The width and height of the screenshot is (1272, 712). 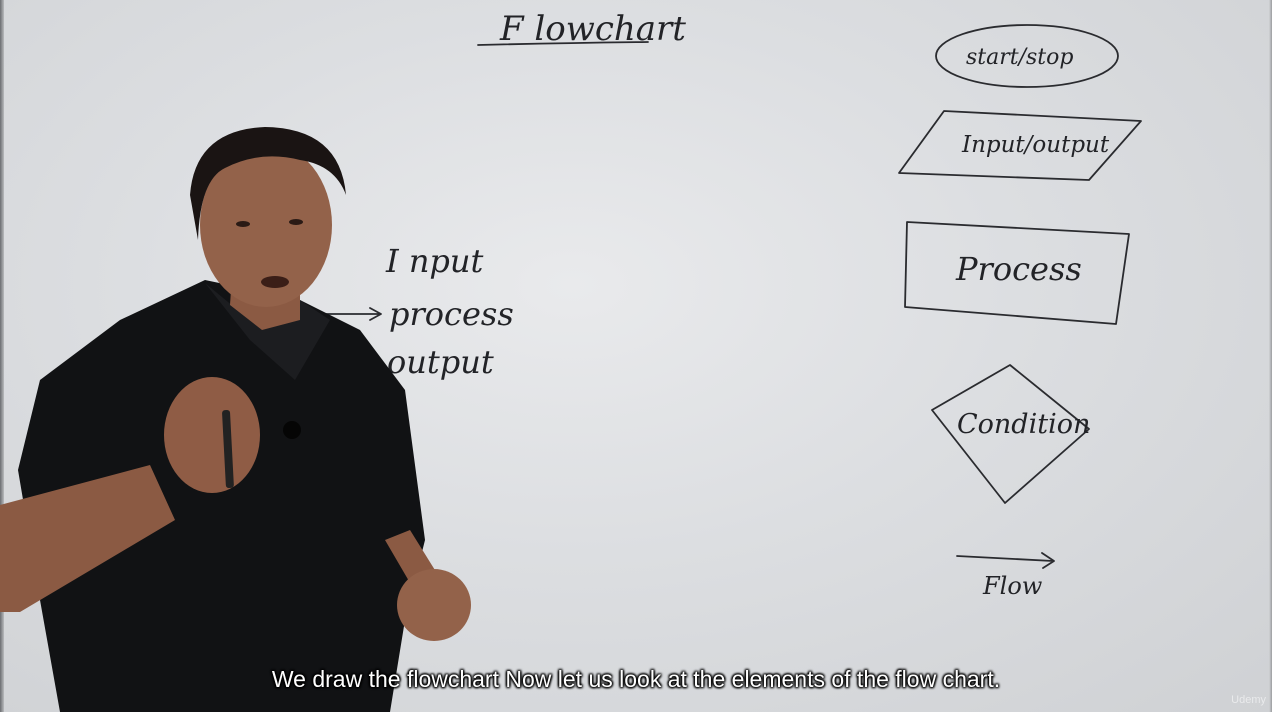 What do you see at coordinates (1023, 424) in the screenshot?
I see `decision-label: Condition` at bounding box center [1023, 424].